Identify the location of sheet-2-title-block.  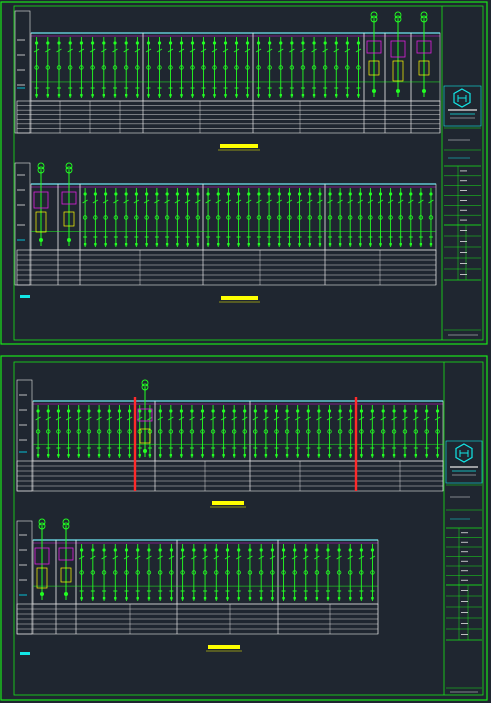
(464, 566).